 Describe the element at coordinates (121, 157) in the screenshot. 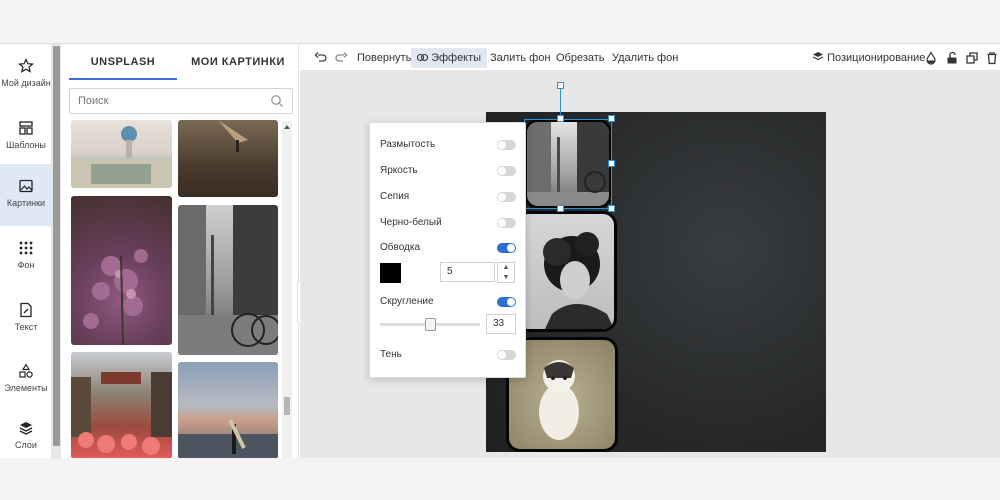

I see `vase-photo` at that location.